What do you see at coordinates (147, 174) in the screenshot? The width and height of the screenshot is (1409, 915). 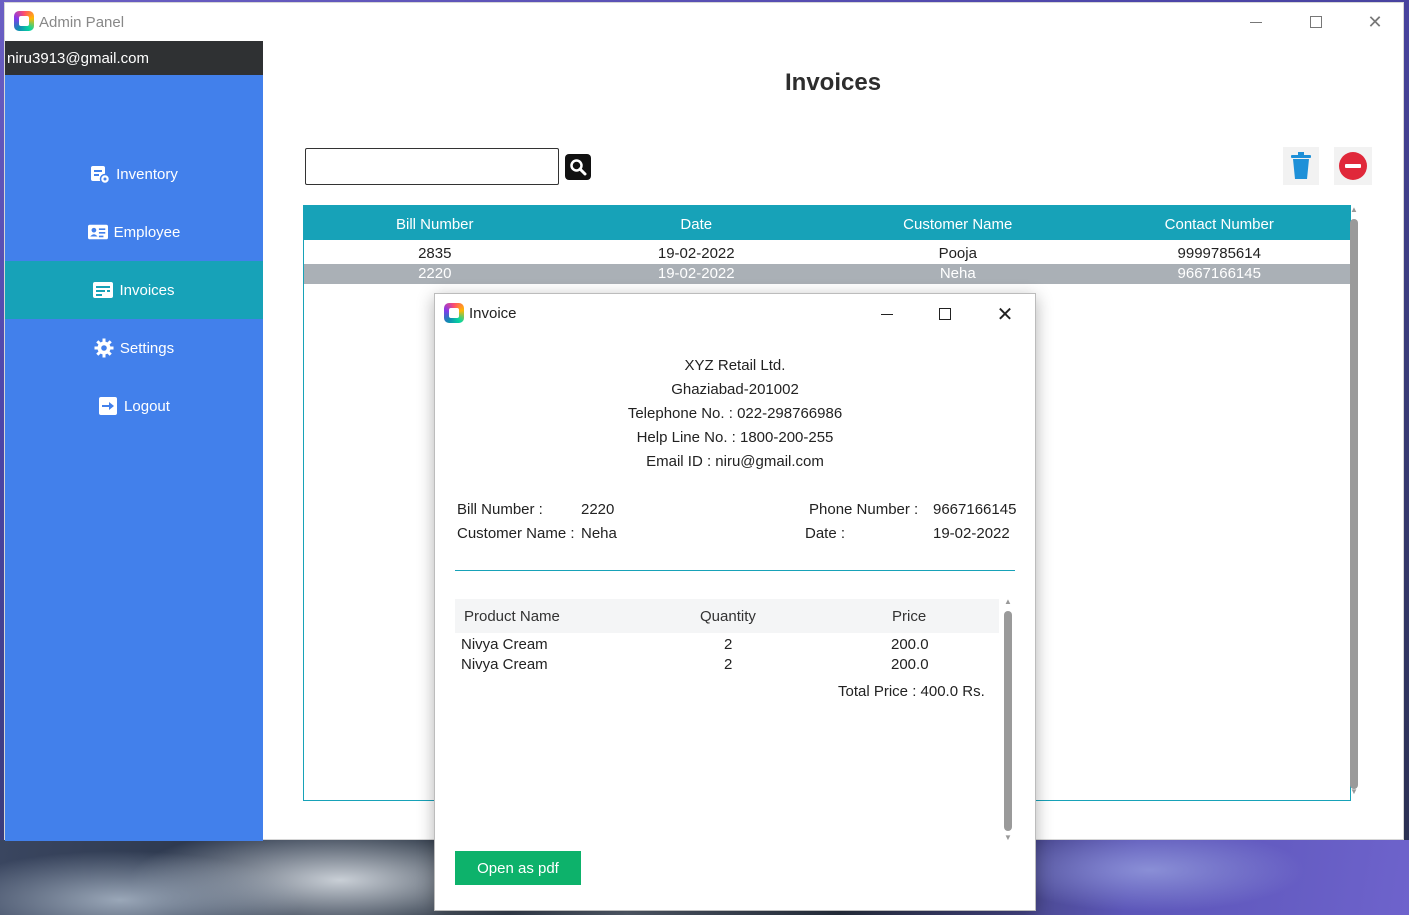 I see `sidebar-item-label: Inventory` at bounding box center [147, 174].